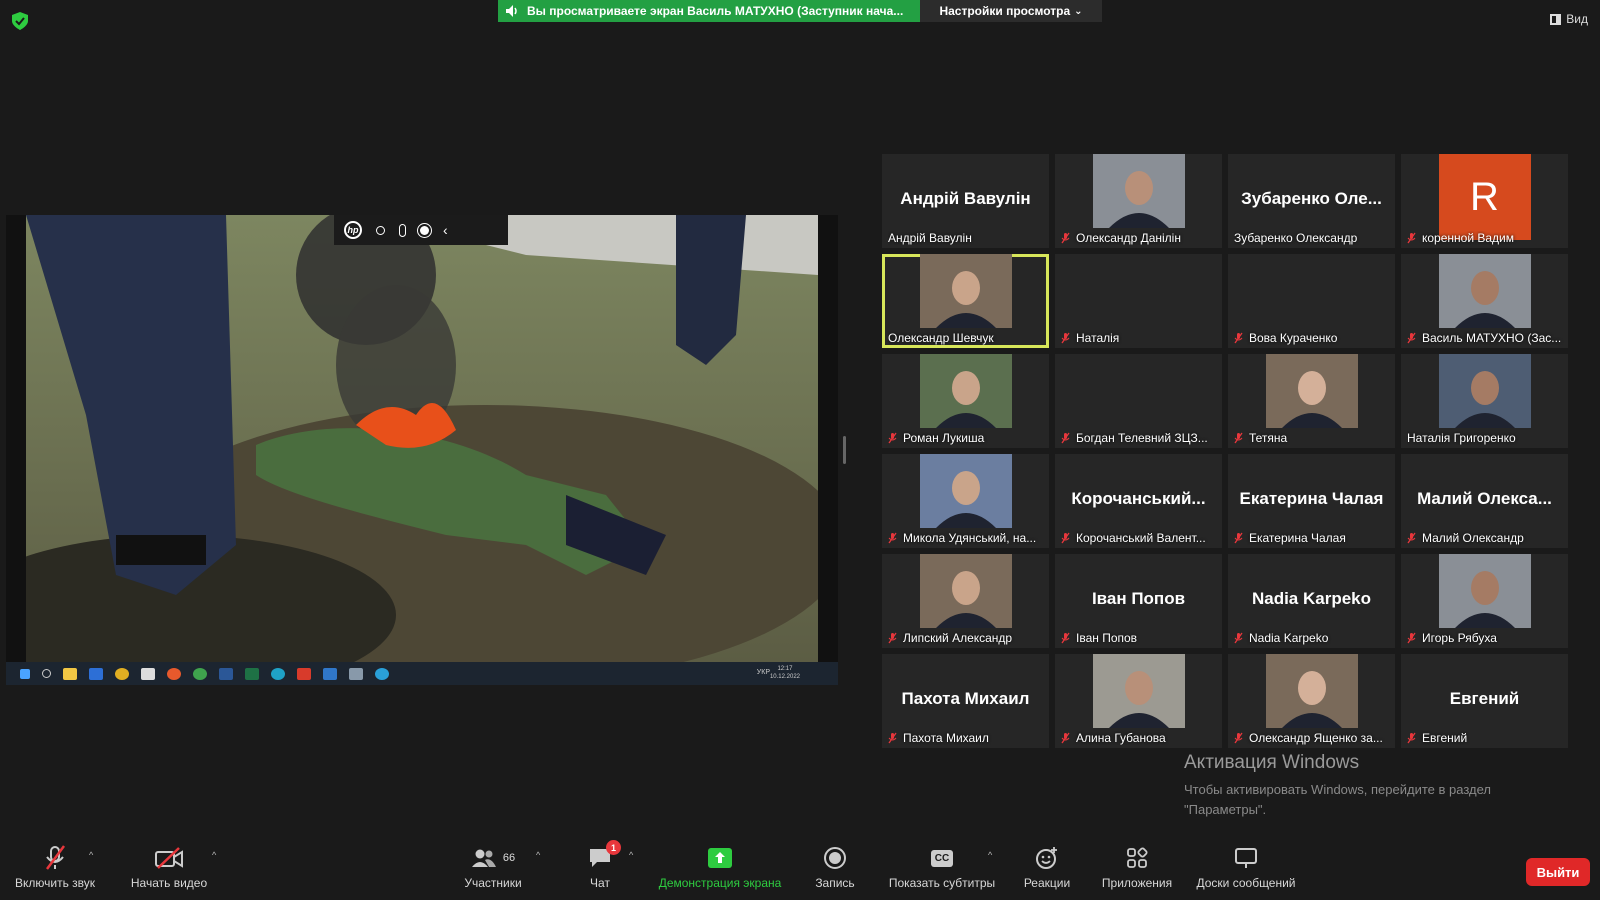  I want to click on participant-tile: Nadia Karpeko Nadia Karpeko, so click(1311, 601).